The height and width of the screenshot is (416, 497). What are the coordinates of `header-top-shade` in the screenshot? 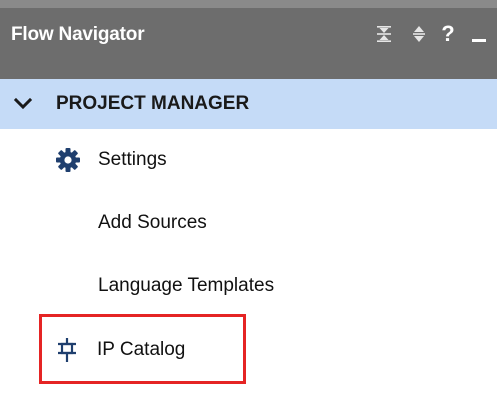 It's located at (248, 4).